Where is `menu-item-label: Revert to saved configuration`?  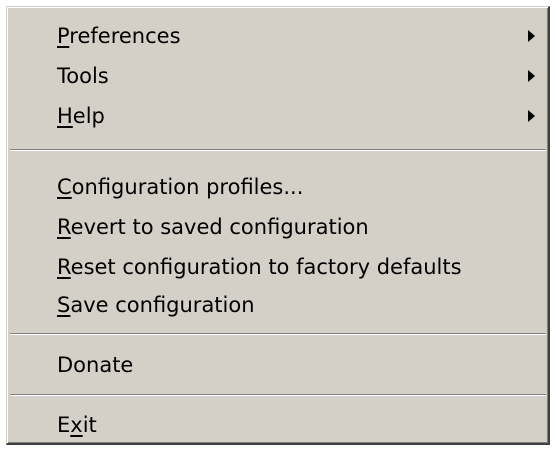
menu-item-label: Revert to saved configuration is located at coordinates (213, 227).